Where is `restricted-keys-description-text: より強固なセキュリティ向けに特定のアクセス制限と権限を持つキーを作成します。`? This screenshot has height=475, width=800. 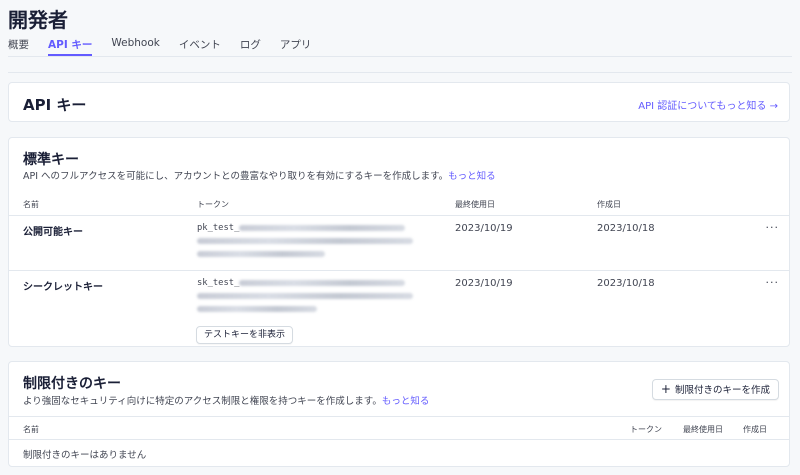 restricted-keys-description-text: より強固なセキュリティ向けに特定のアクセス制限と権限を持つキーを作成します。 is located at coordinates (202, 401).